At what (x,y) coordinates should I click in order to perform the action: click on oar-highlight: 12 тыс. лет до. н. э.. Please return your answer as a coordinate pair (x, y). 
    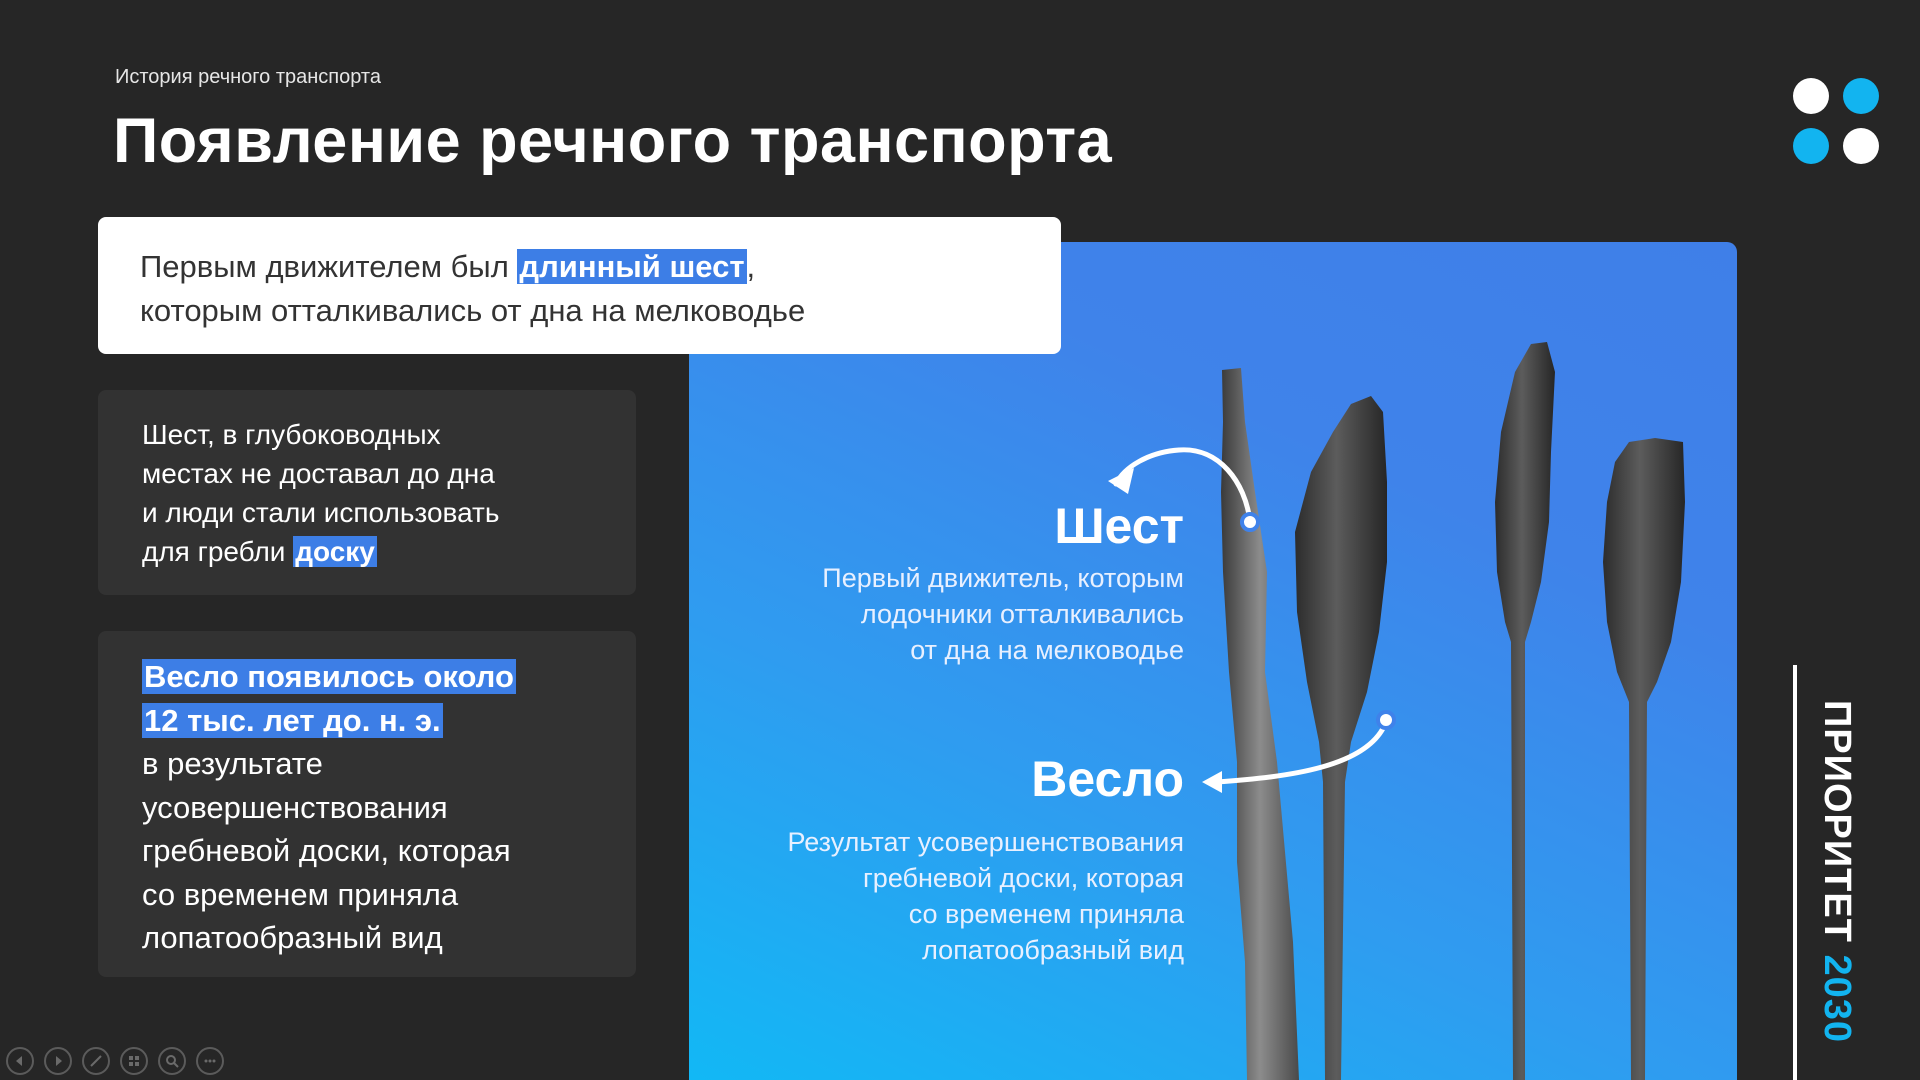
    Looking at the image, I should click on (292, 720).